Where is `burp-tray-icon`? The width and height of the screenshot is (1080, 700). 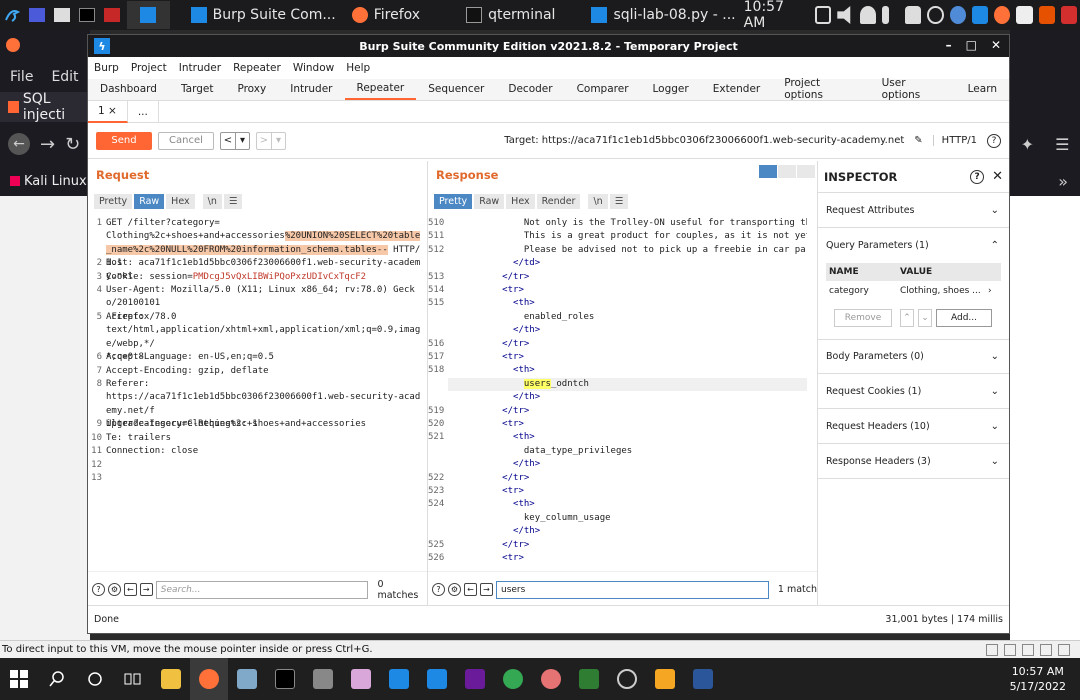
burp-tray-icon is located at coordinates (1046, 15).